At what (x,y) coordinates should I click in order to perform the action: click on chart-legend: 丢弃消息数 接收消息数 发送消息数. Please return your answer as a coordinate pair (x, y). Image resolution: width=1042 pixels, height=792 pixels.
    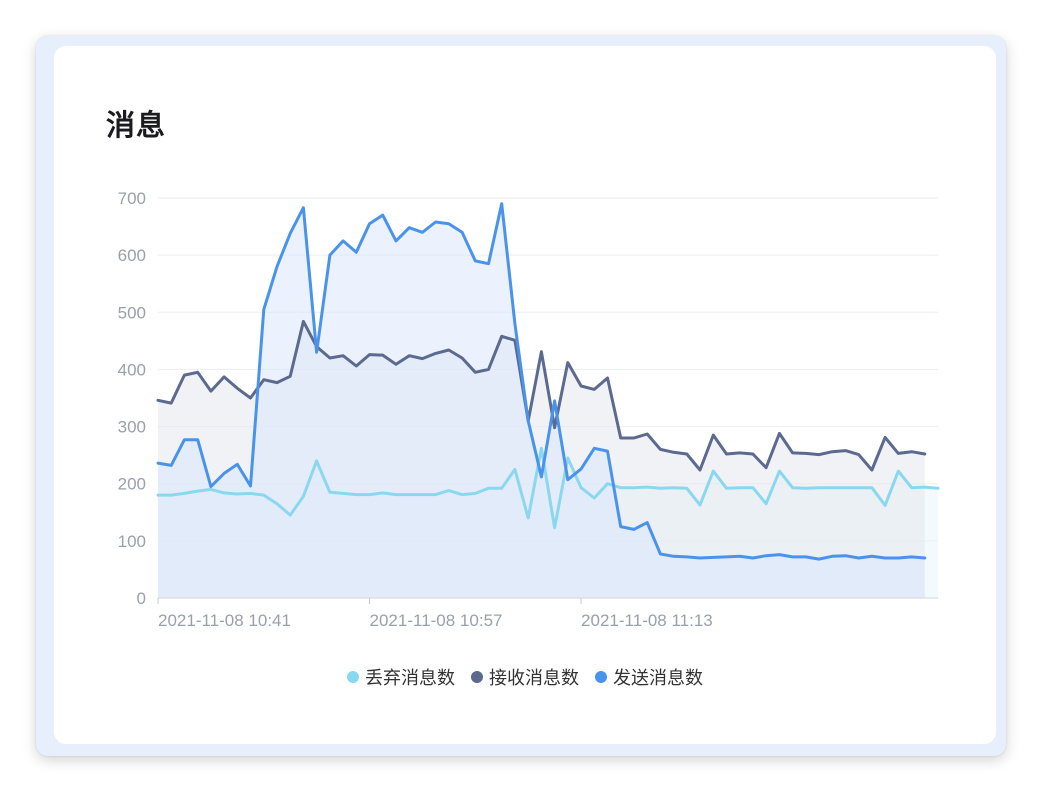
    Looking at the image, I should click on (525, 677).